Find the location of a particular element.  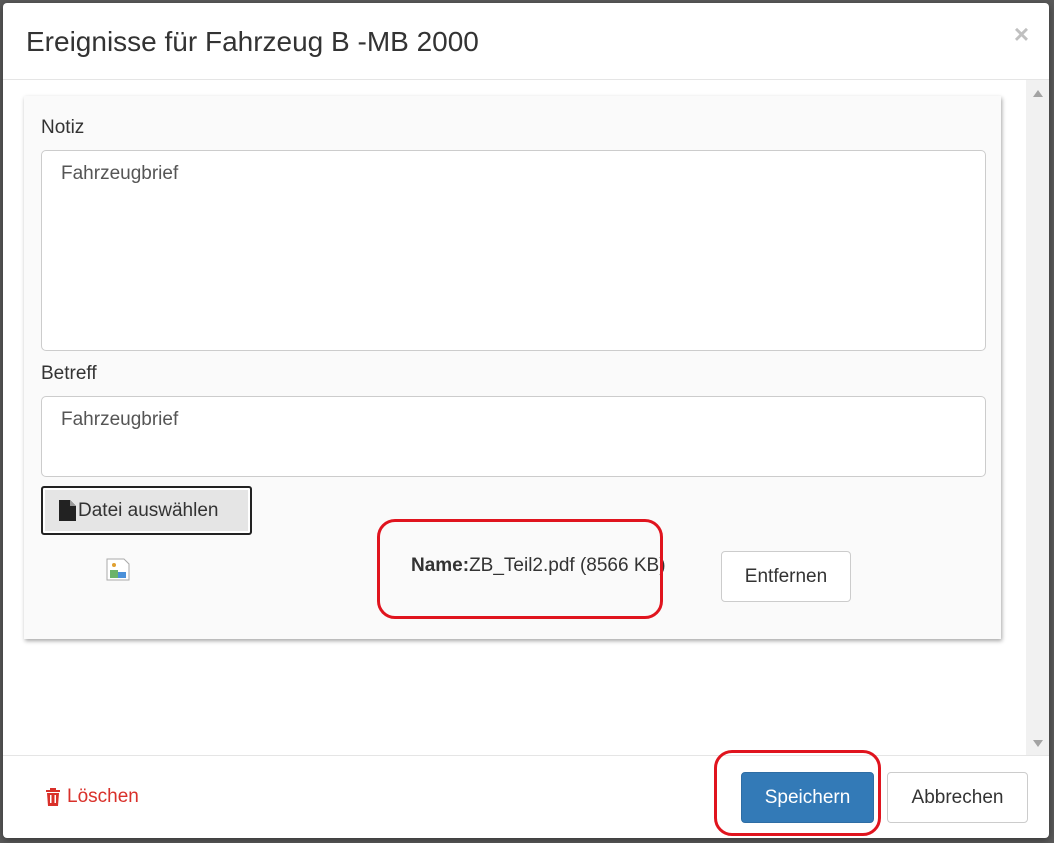

subject-textarea: Fahrzeugbrief is located at coordinates (513, 436).